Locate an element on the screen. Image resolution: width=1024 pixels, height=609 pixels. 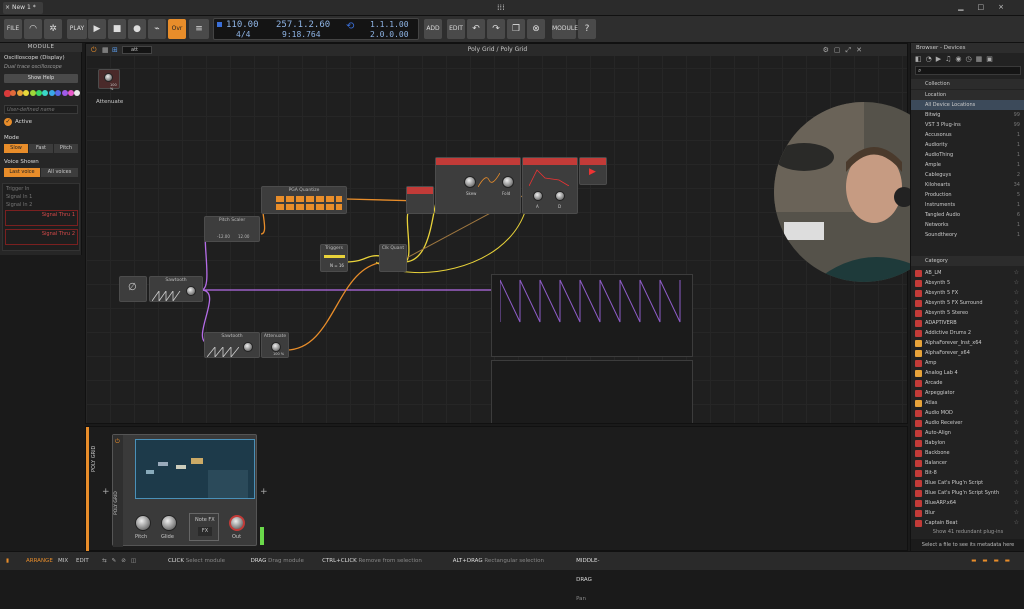
note-fx-slot: Note FX FX is located at coordinates (204, 527).